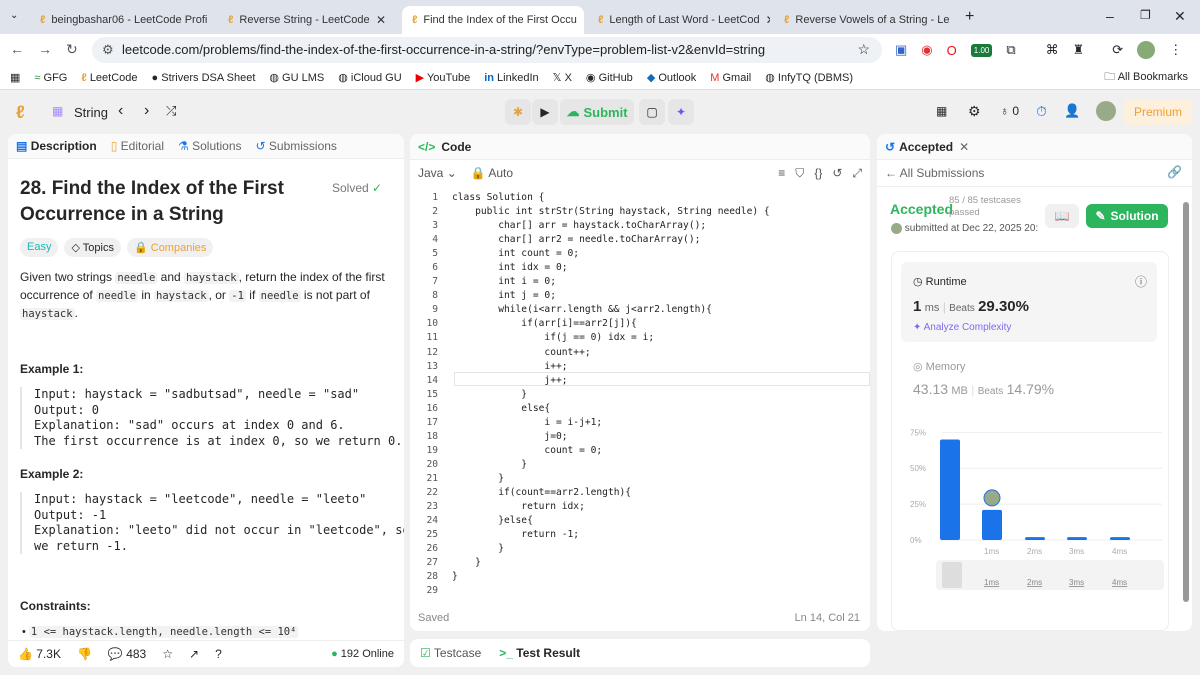 This screenshot has height=675, width=1200. I want to click on timer-icon: ⏱, so click(1041, 111).